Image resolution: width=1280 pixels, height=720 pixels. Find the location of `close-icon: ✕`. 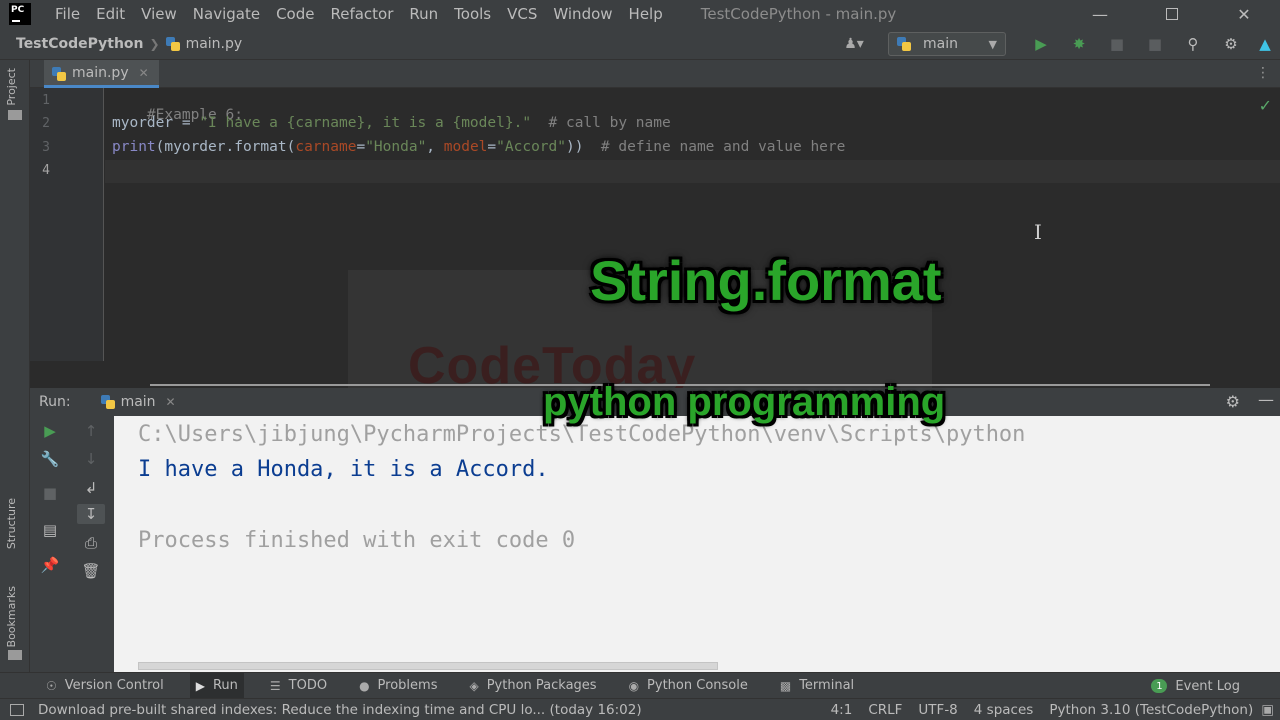

close-icon: ✕ is located at coordinates (1244, 14).